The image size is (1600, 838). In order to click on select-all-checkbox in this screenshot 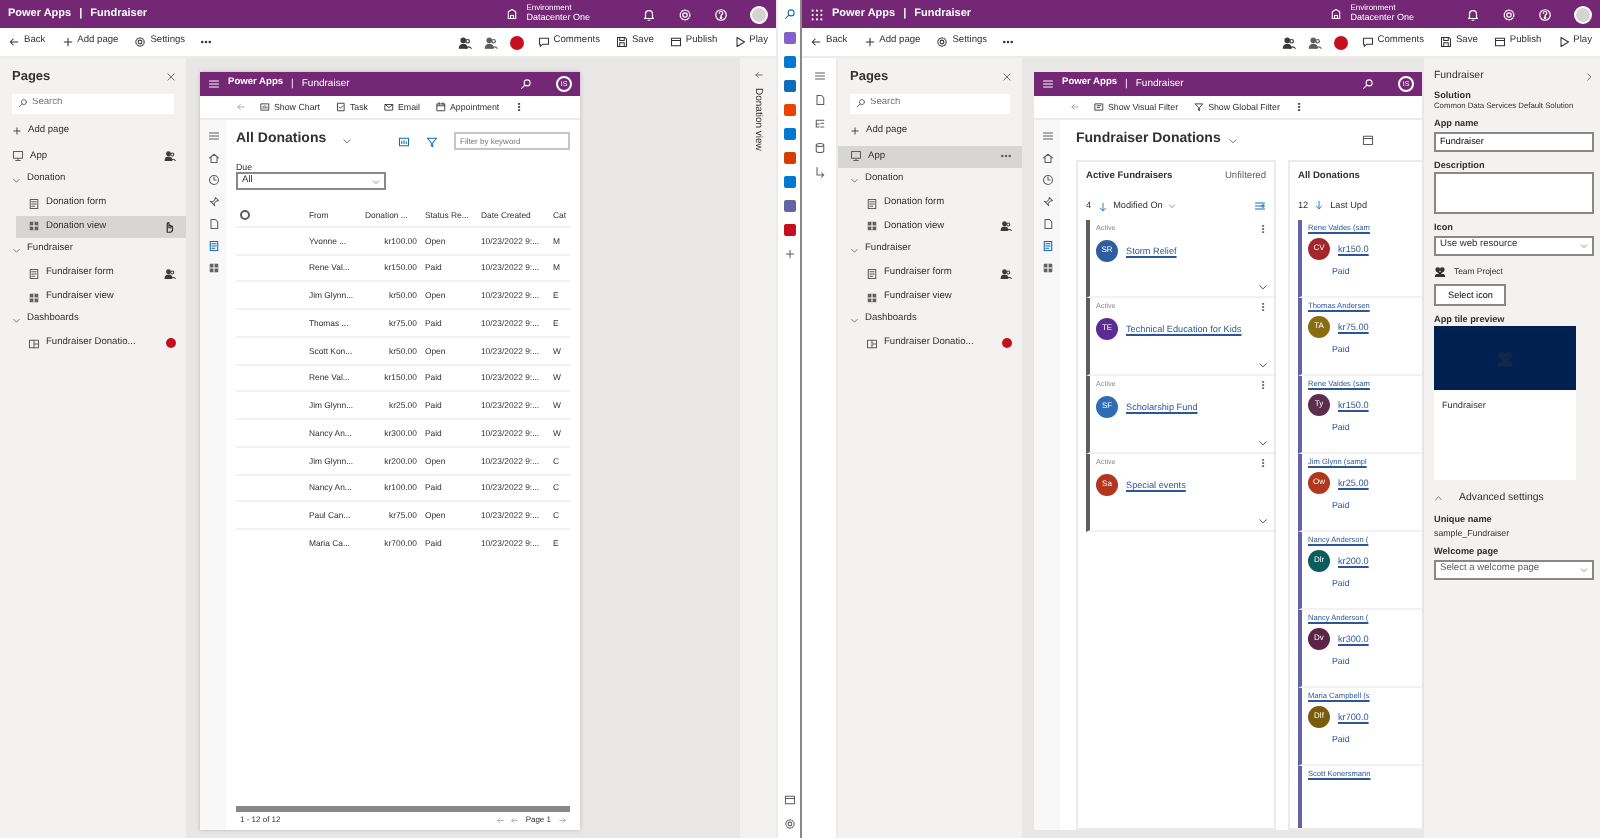, I will do `click(245, 214)`.